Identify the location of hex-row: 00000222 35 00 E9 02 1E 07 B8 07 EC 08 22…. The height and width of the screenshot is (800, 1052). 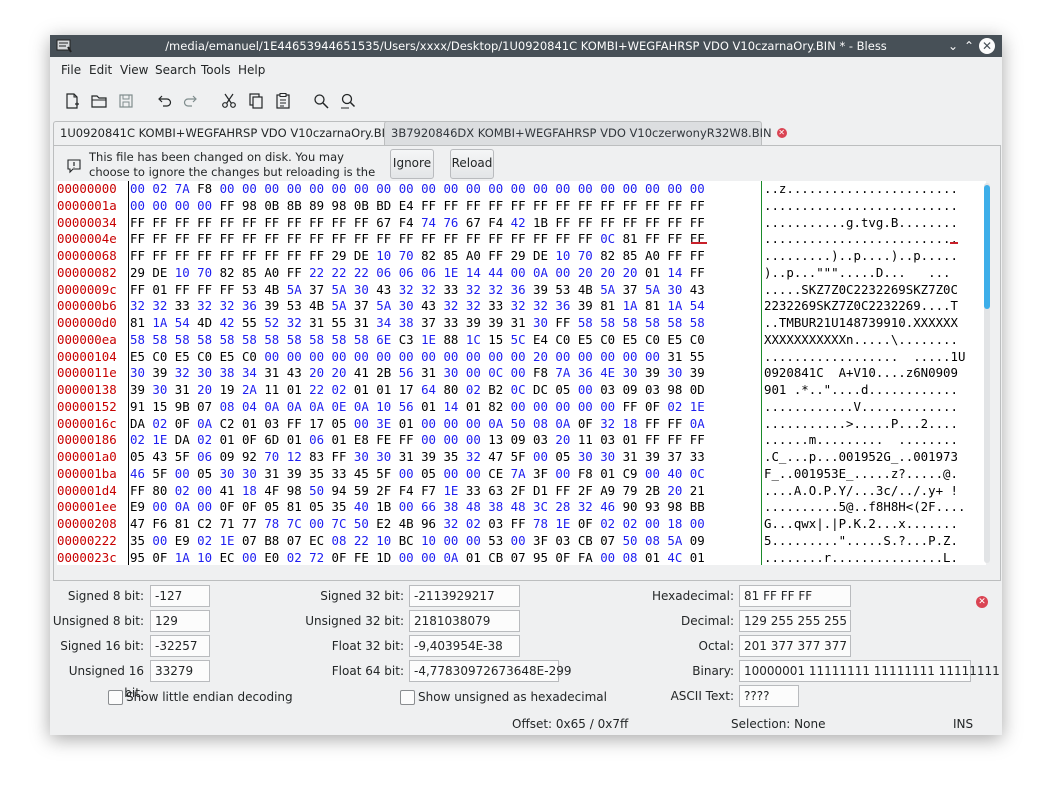
(521, 541).